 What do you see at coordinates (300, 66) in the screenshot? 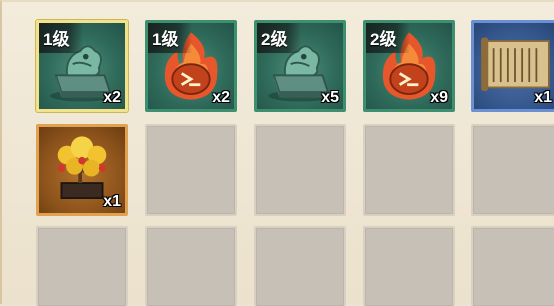
I see `inventory-slot-jade-seal-2: 2级 x5` at bounding box center [300, 66].